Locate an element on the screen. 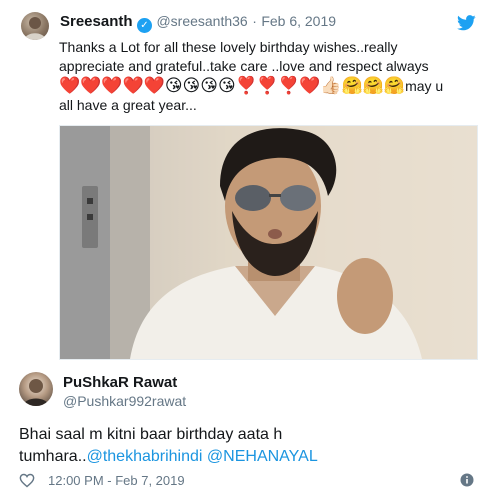 The image size is (496, 499). heart-icon is located at coordinates (27, 480).